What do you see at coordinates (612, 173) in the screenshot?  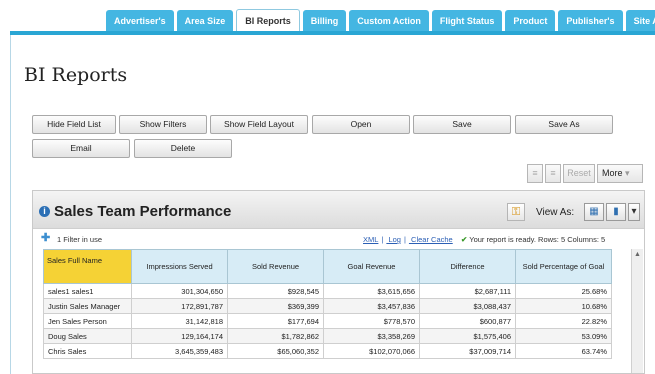 I see `more-label: More` at bounding box center [612, 173].